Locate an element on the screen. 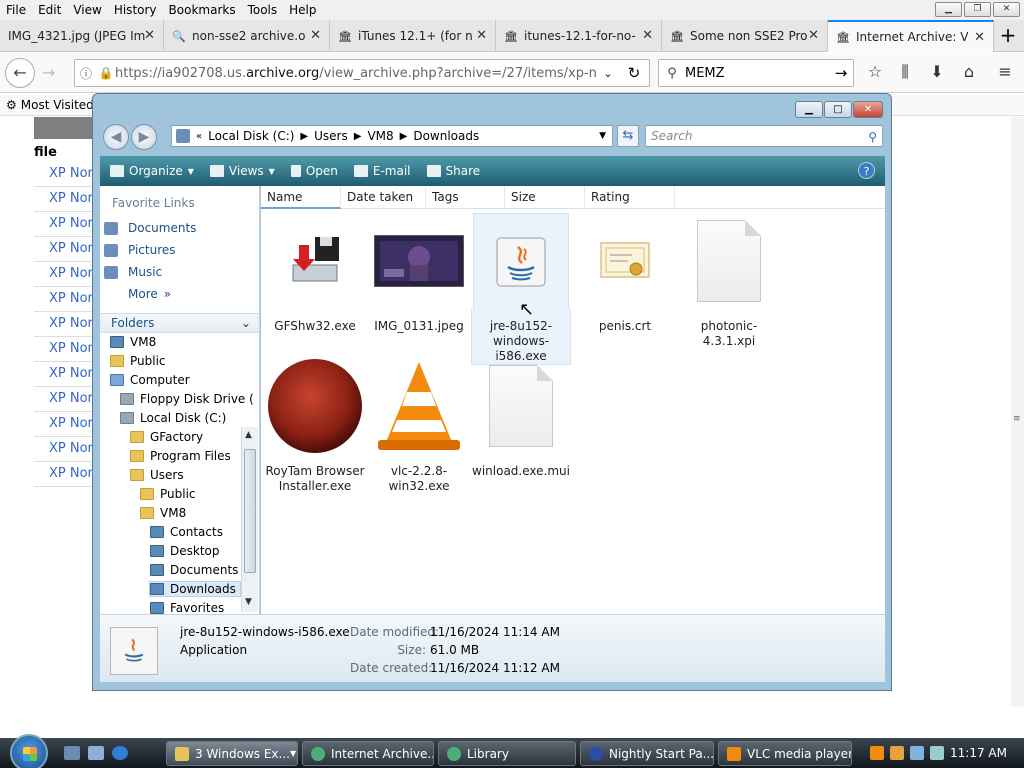 The height and width of the screenshot is (768, 1024). file-item-selected: jre-8u152-windows-i586.exe is located at coordinates (521, 289).